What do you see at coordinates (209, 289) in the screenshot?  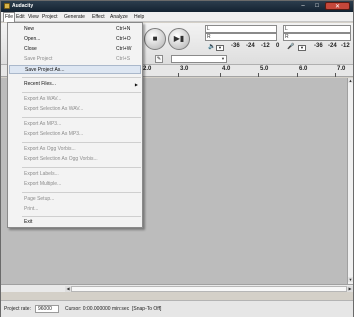 I see `horizontal-scrollbar` at bounding box center [209, 289].